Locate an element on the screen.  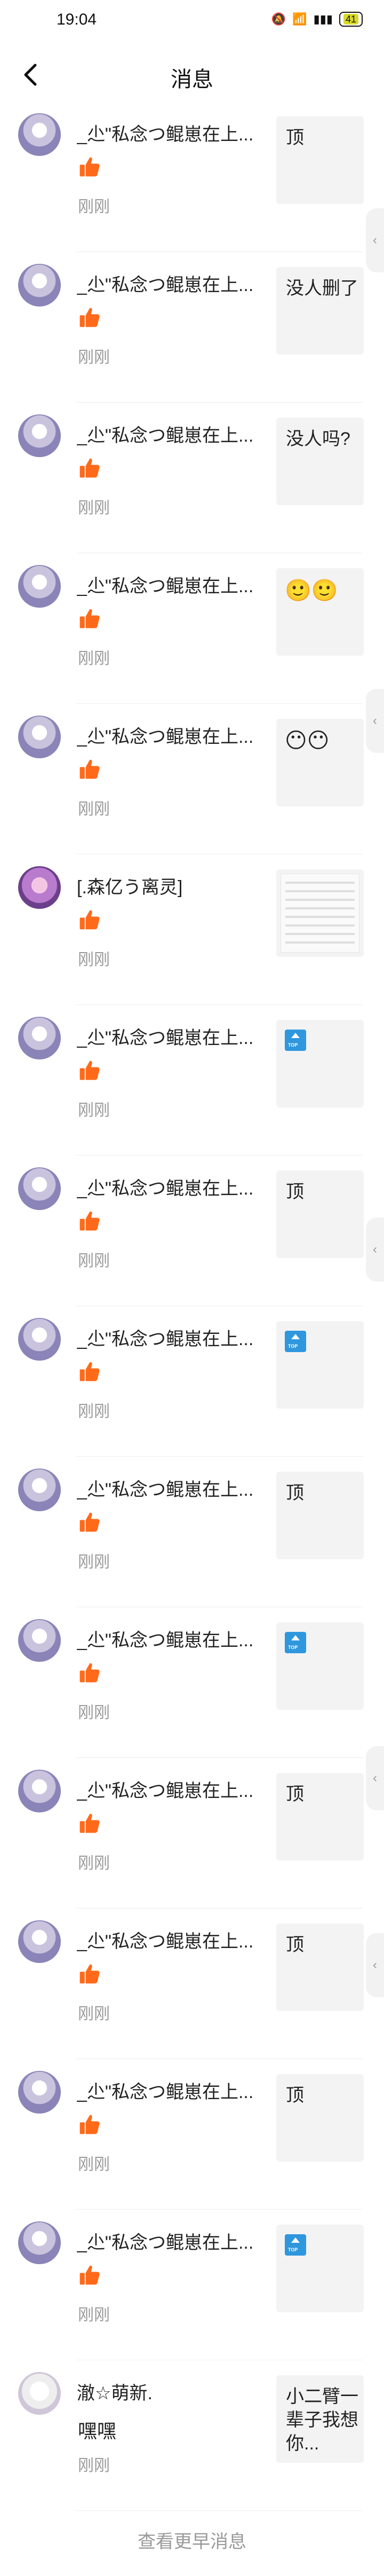
status-icons: 🔕 📶 ▮▮▮ 41 is located at coordinates (317, 19).